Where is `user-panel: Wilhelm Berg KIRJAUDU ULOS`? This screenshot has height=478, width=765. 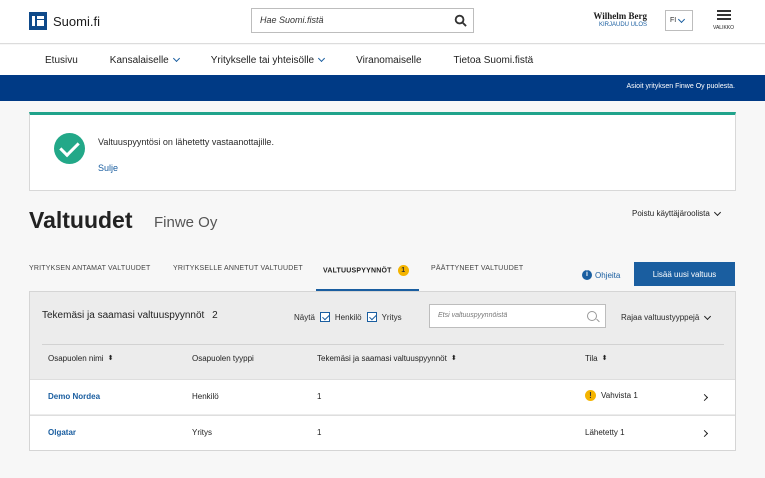 user-panel: Wilhelm Berg KIRJAUDU ULOS is located at coordinates (620, 19).